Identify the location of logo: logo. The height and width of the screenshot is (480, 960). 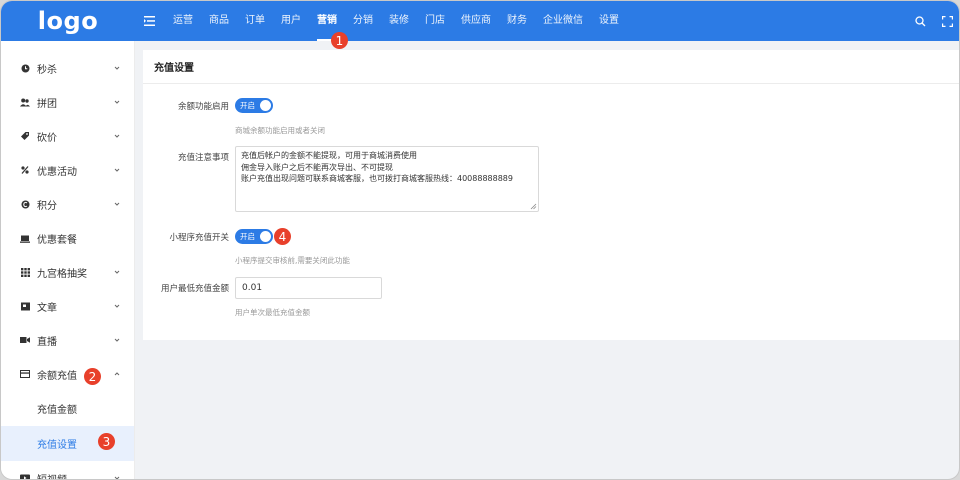
(68, 21).